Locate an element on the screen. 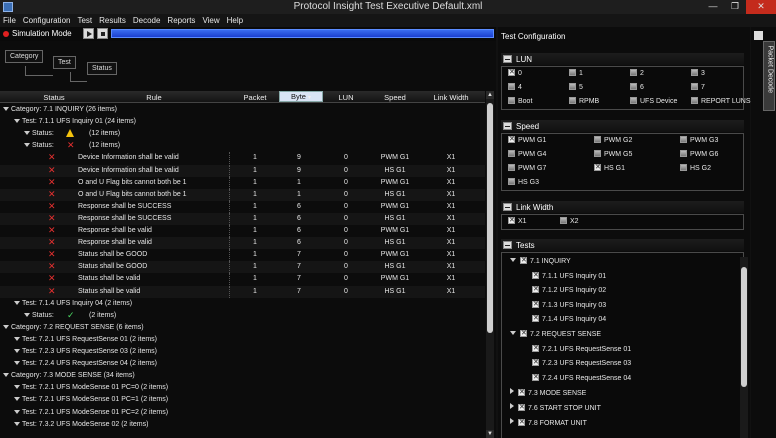 The height and width of the screenshot is (438, 776). link-width-option: X2 is located at coordinates (569, 221).